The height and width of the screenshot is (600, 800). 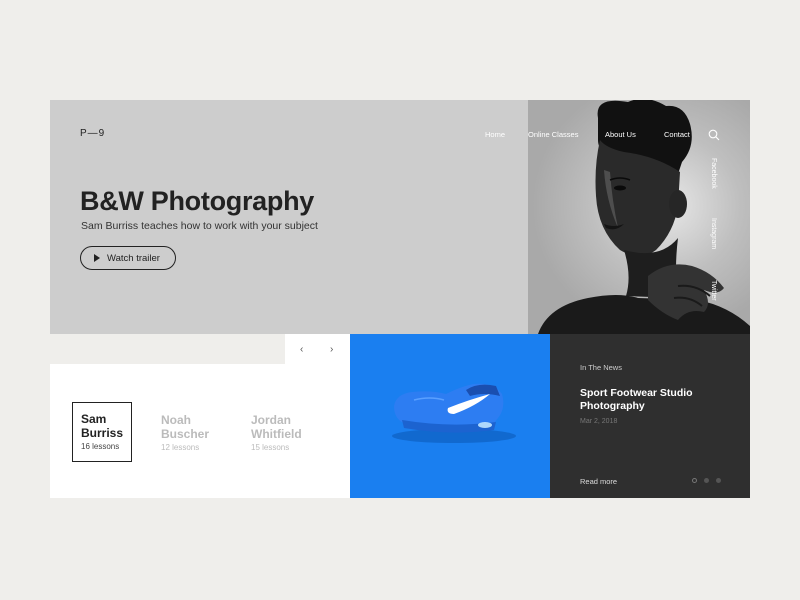 I want to click on social-links: Facebook Instagram Twitter, so click(x=717, y=233).